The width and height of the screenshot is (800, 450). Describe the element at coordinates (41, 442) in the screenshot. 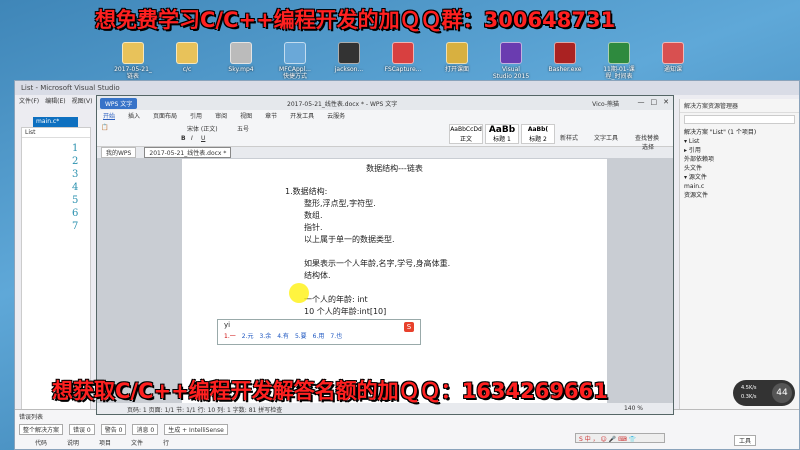

I see `error-list-column-header: 代码` at that location.